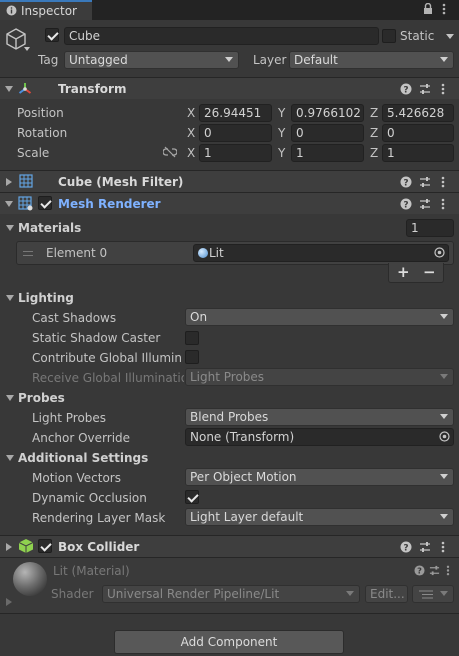  Describe the element at coordinates (374, 133) in the screenshot. I see `rotation-z-label: Z` at that location.